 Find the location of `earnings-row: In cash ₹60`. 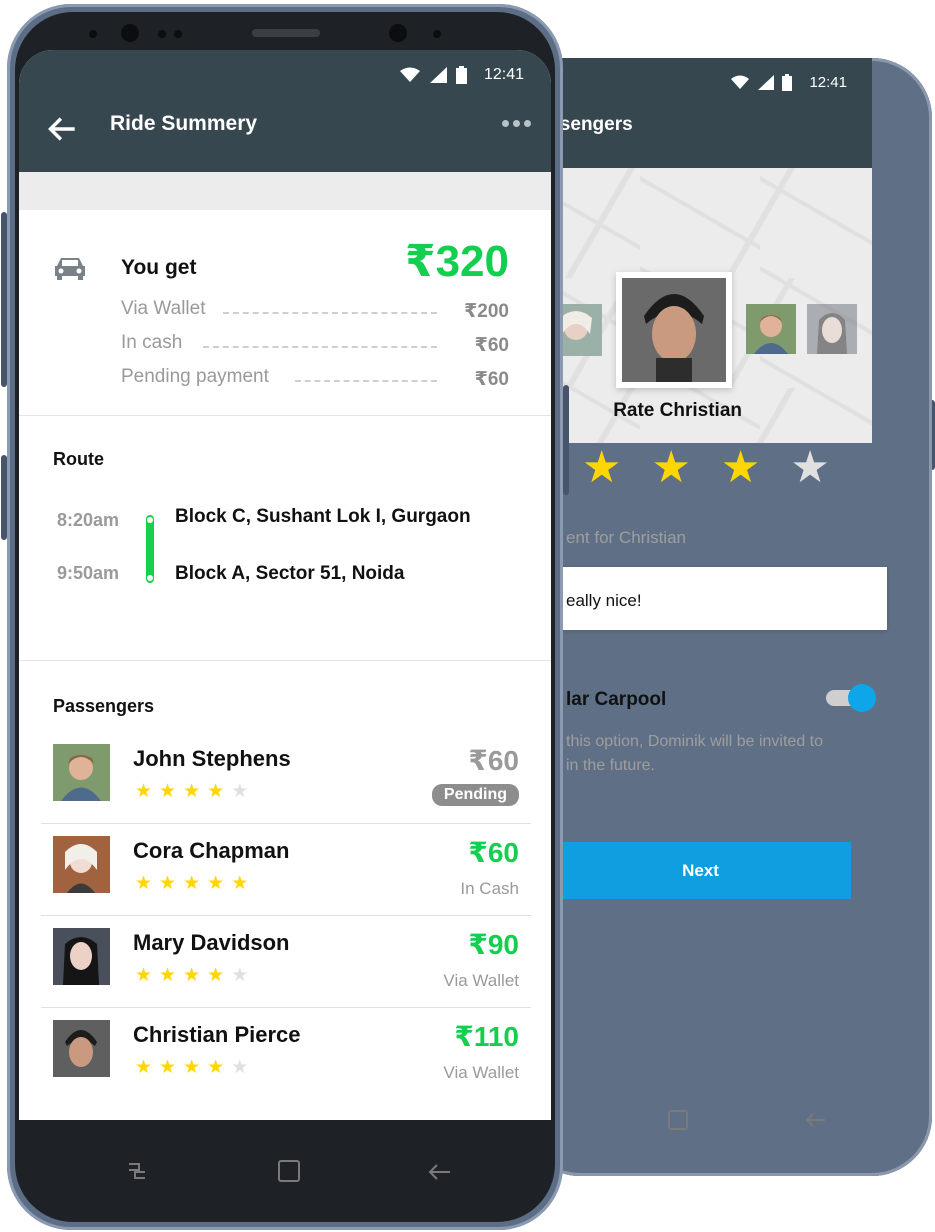

earnings-row: In cash ₹60 is located at coordinates (315, 345).